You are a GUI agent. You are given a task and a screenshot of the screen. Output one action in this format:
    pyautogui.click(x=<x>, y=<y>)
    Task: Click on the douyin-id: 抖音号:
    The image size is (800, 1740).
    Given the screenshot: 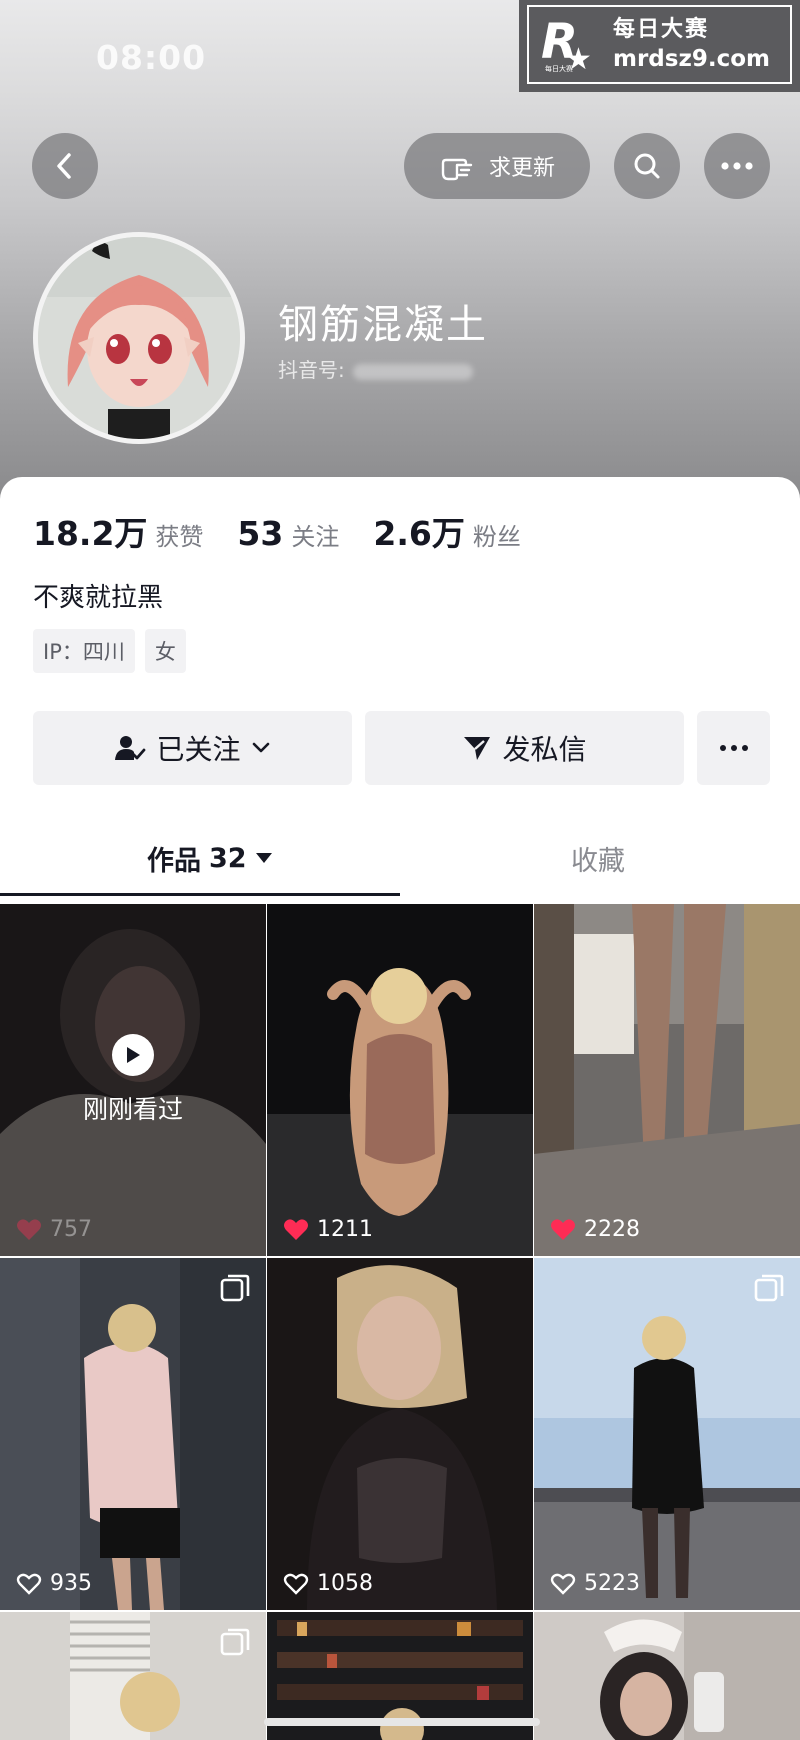 What is the action you would take?
    pyautogui.click(x=375, y=368)
    